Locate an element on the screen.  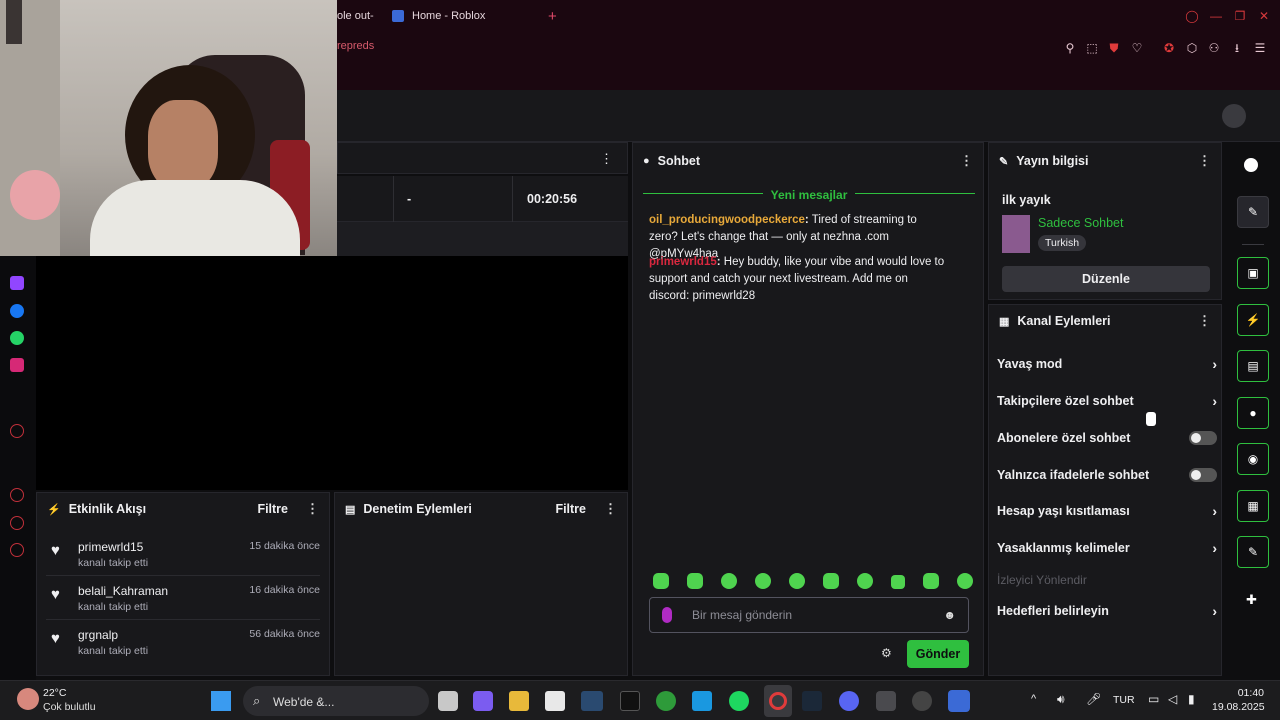
spotify-icon is located at coordinates (739, 701).